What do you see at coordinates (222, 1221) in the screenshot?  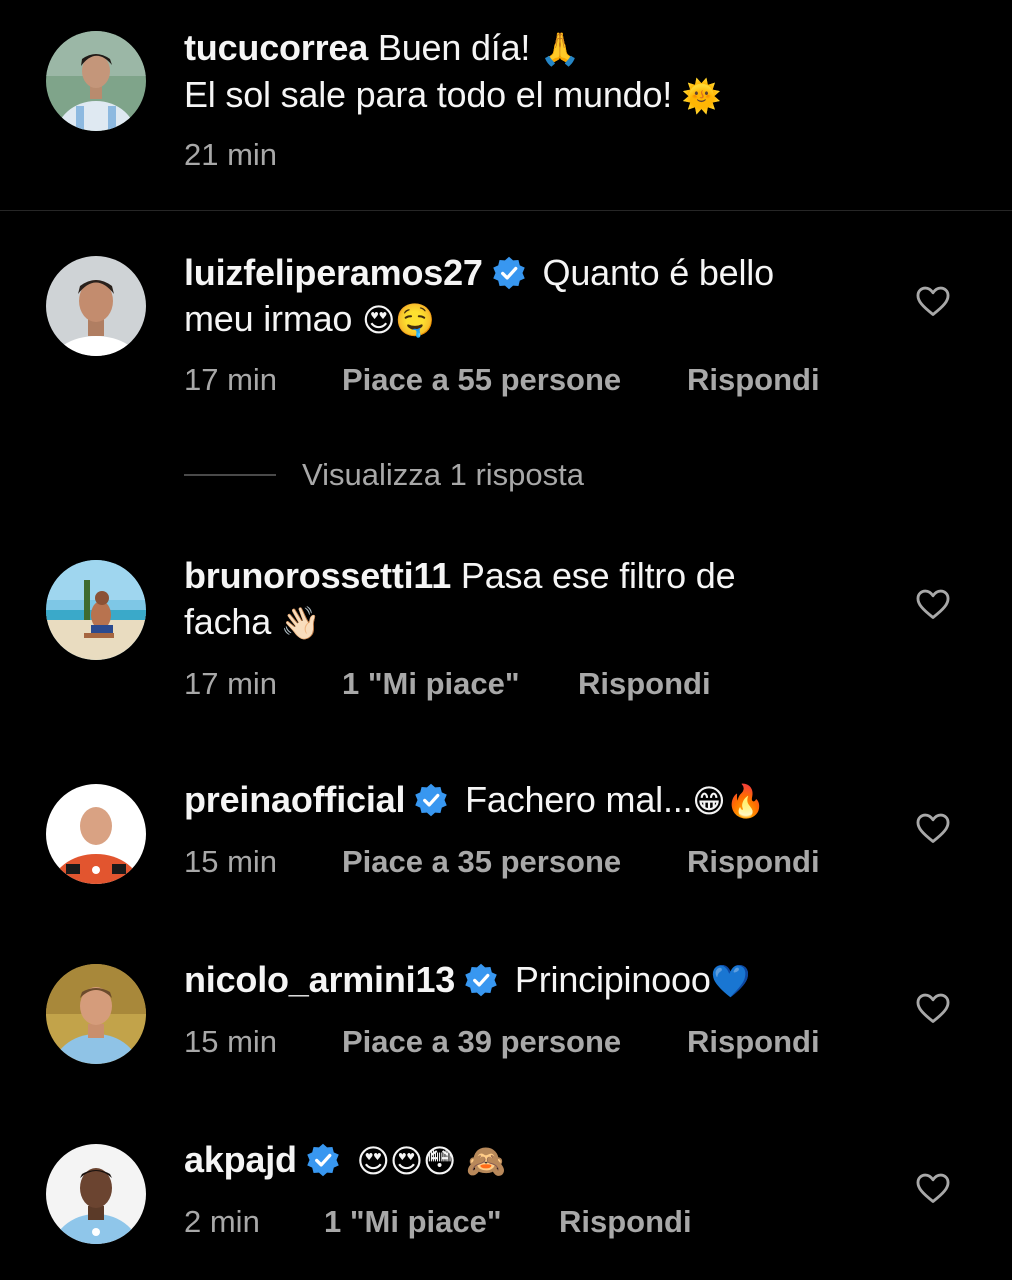 I see `comment-time: 2 min` at bounding box center [222, 1221].